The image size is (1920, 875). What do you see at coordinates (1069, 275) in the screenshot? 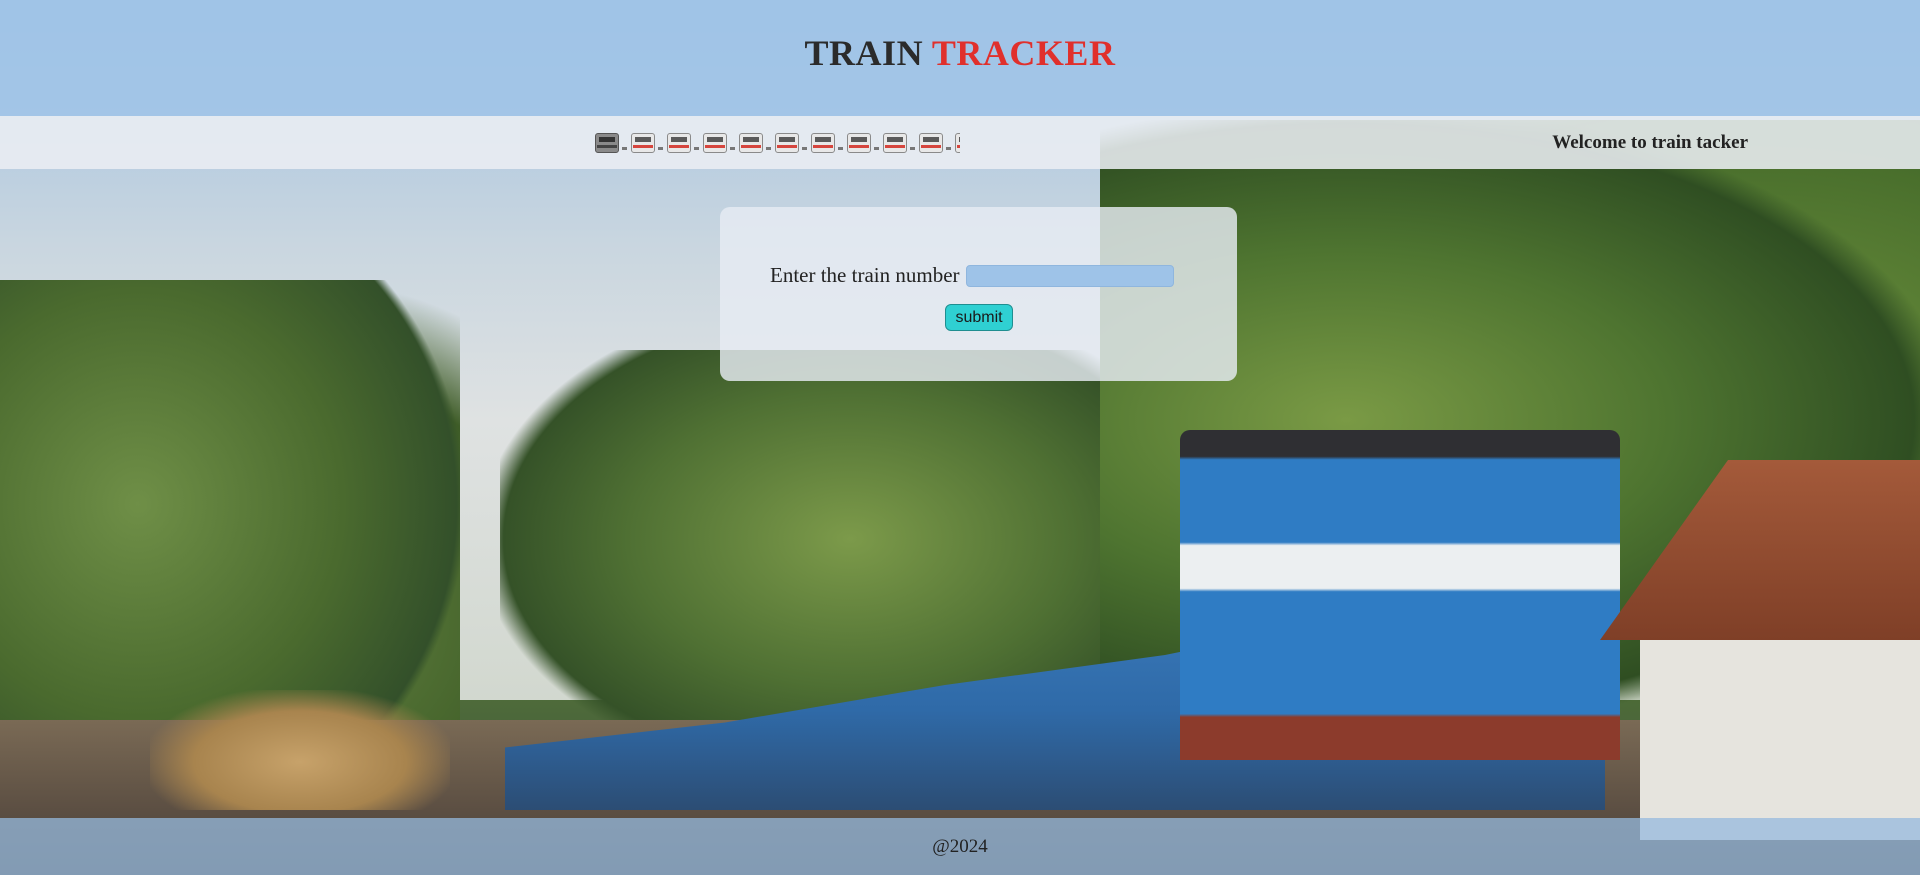
I see `train-number-input` at bounding box center [1069, 275].